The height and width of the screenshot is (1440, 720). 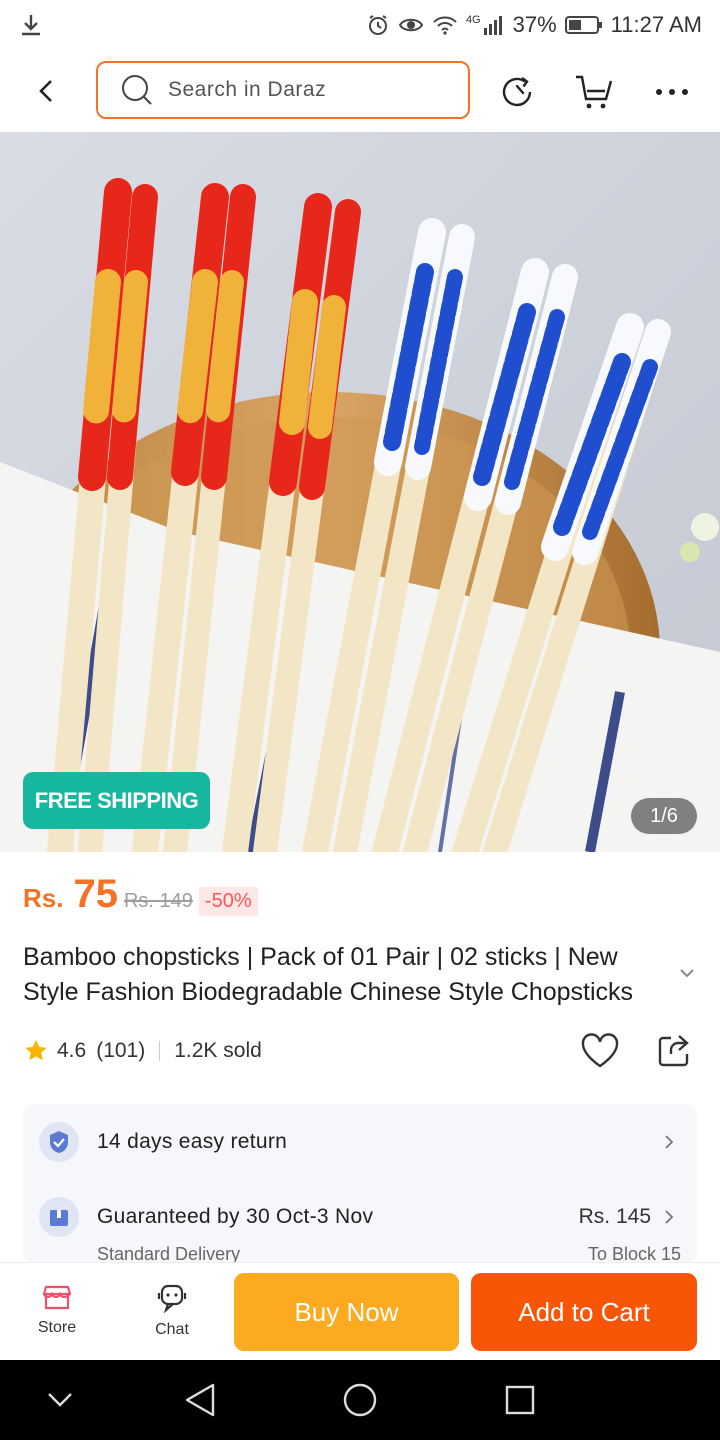 I want to click on back-button, so click(x=47, y=91).